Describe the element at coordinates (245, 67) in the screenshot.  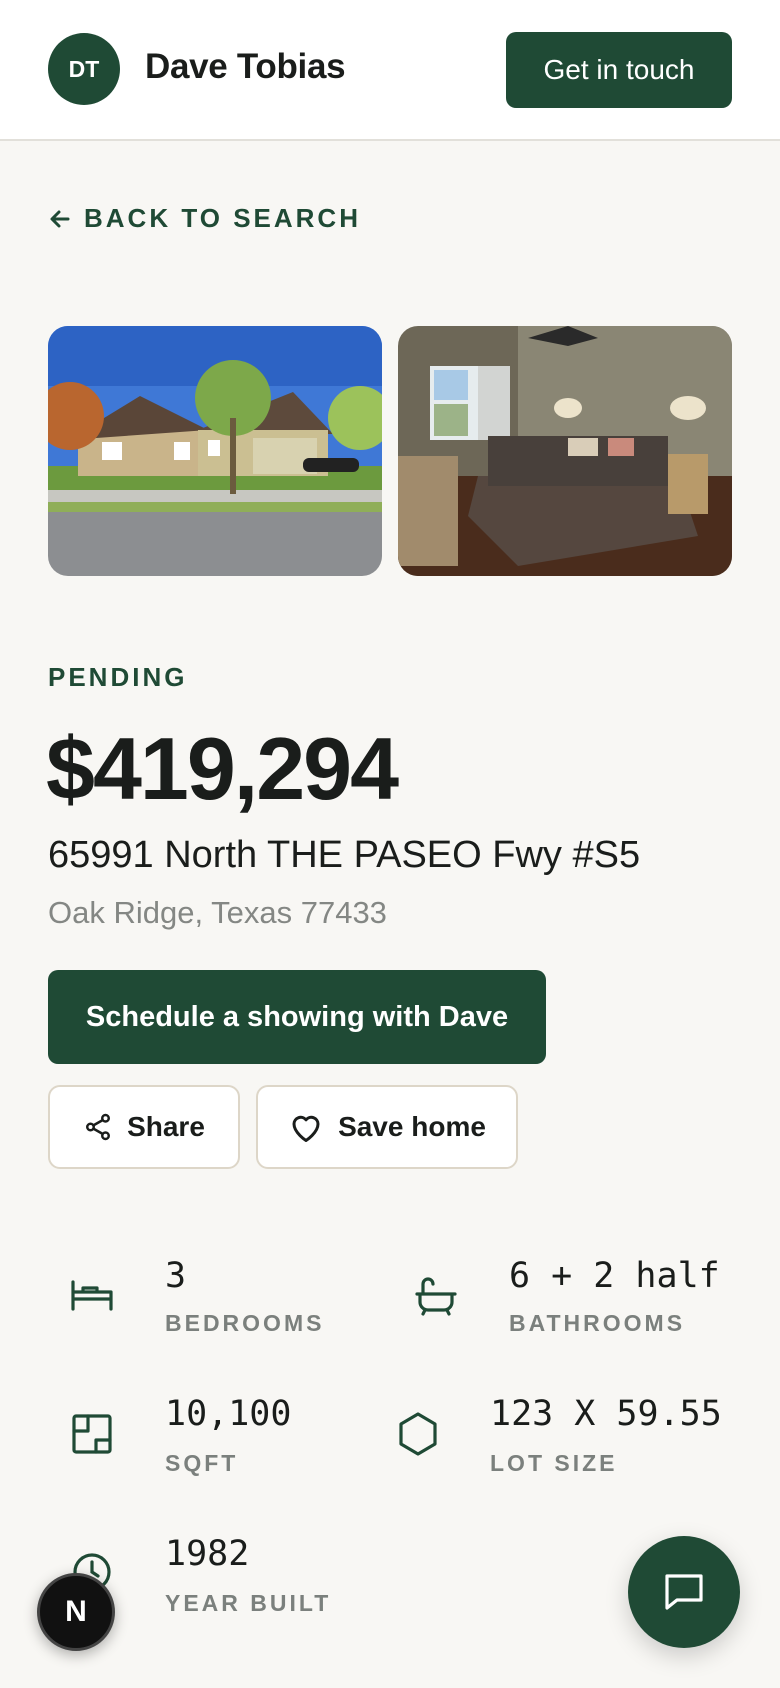
I see `agent-name: Dave Tobias` at that location.